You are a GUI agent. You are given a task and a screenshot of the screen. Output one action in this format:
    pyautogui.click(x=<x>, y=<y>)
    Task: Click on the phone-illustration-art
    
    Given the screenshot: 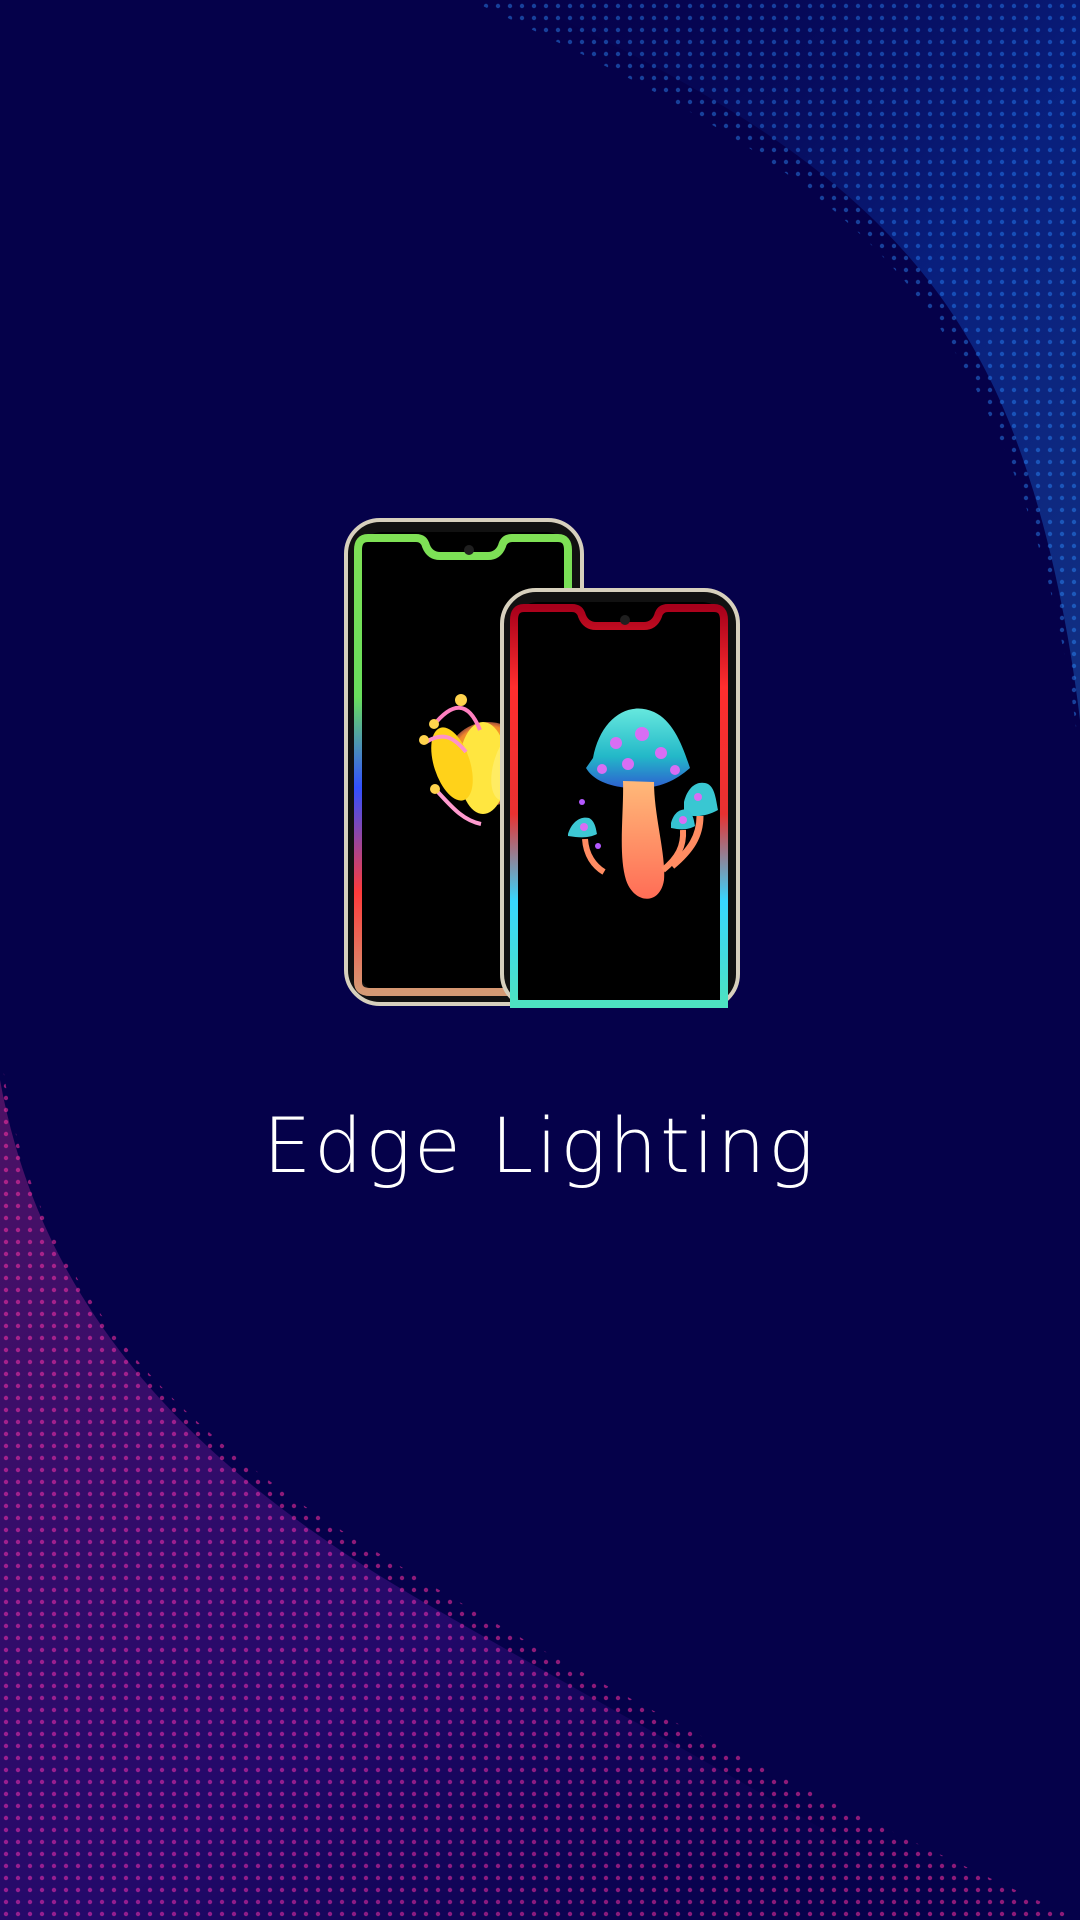 What is the action you would take?
    pyautogui.click(x=542, y=763)
    